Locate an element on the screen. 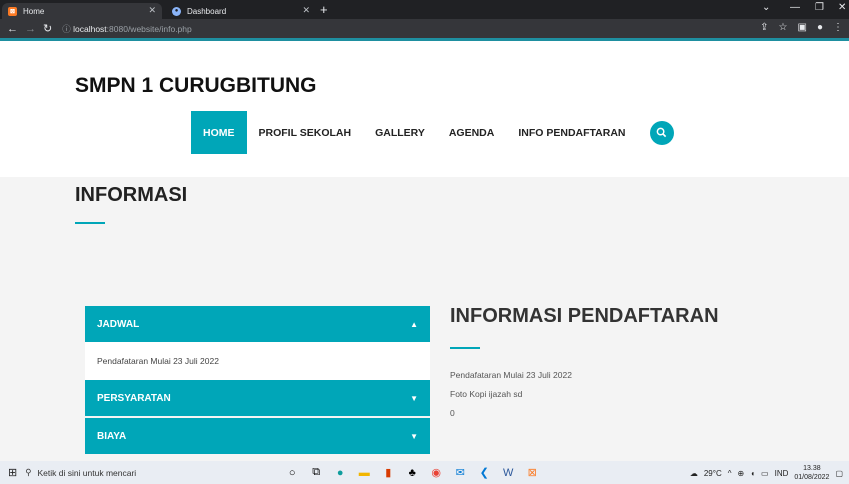  restore-button: ❐ is located at coordinates (819, 7).